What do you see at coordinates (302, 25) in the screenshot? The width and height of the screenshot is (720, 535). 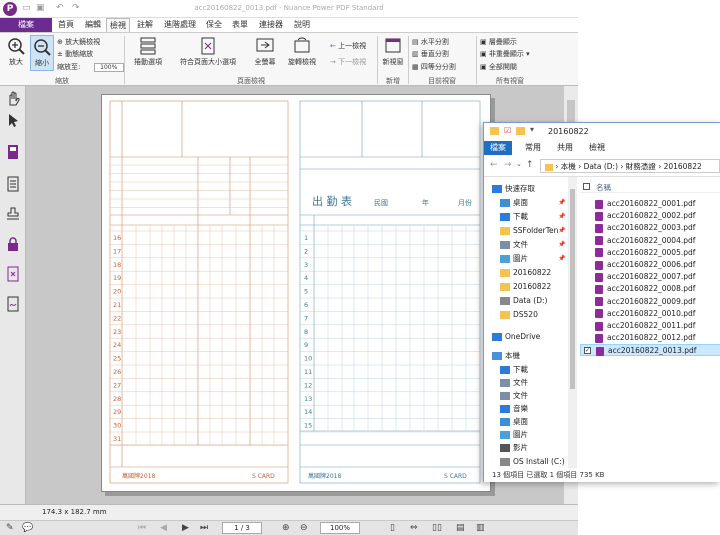 I see `tab-help: 說明` at bounding box center [302, 25].